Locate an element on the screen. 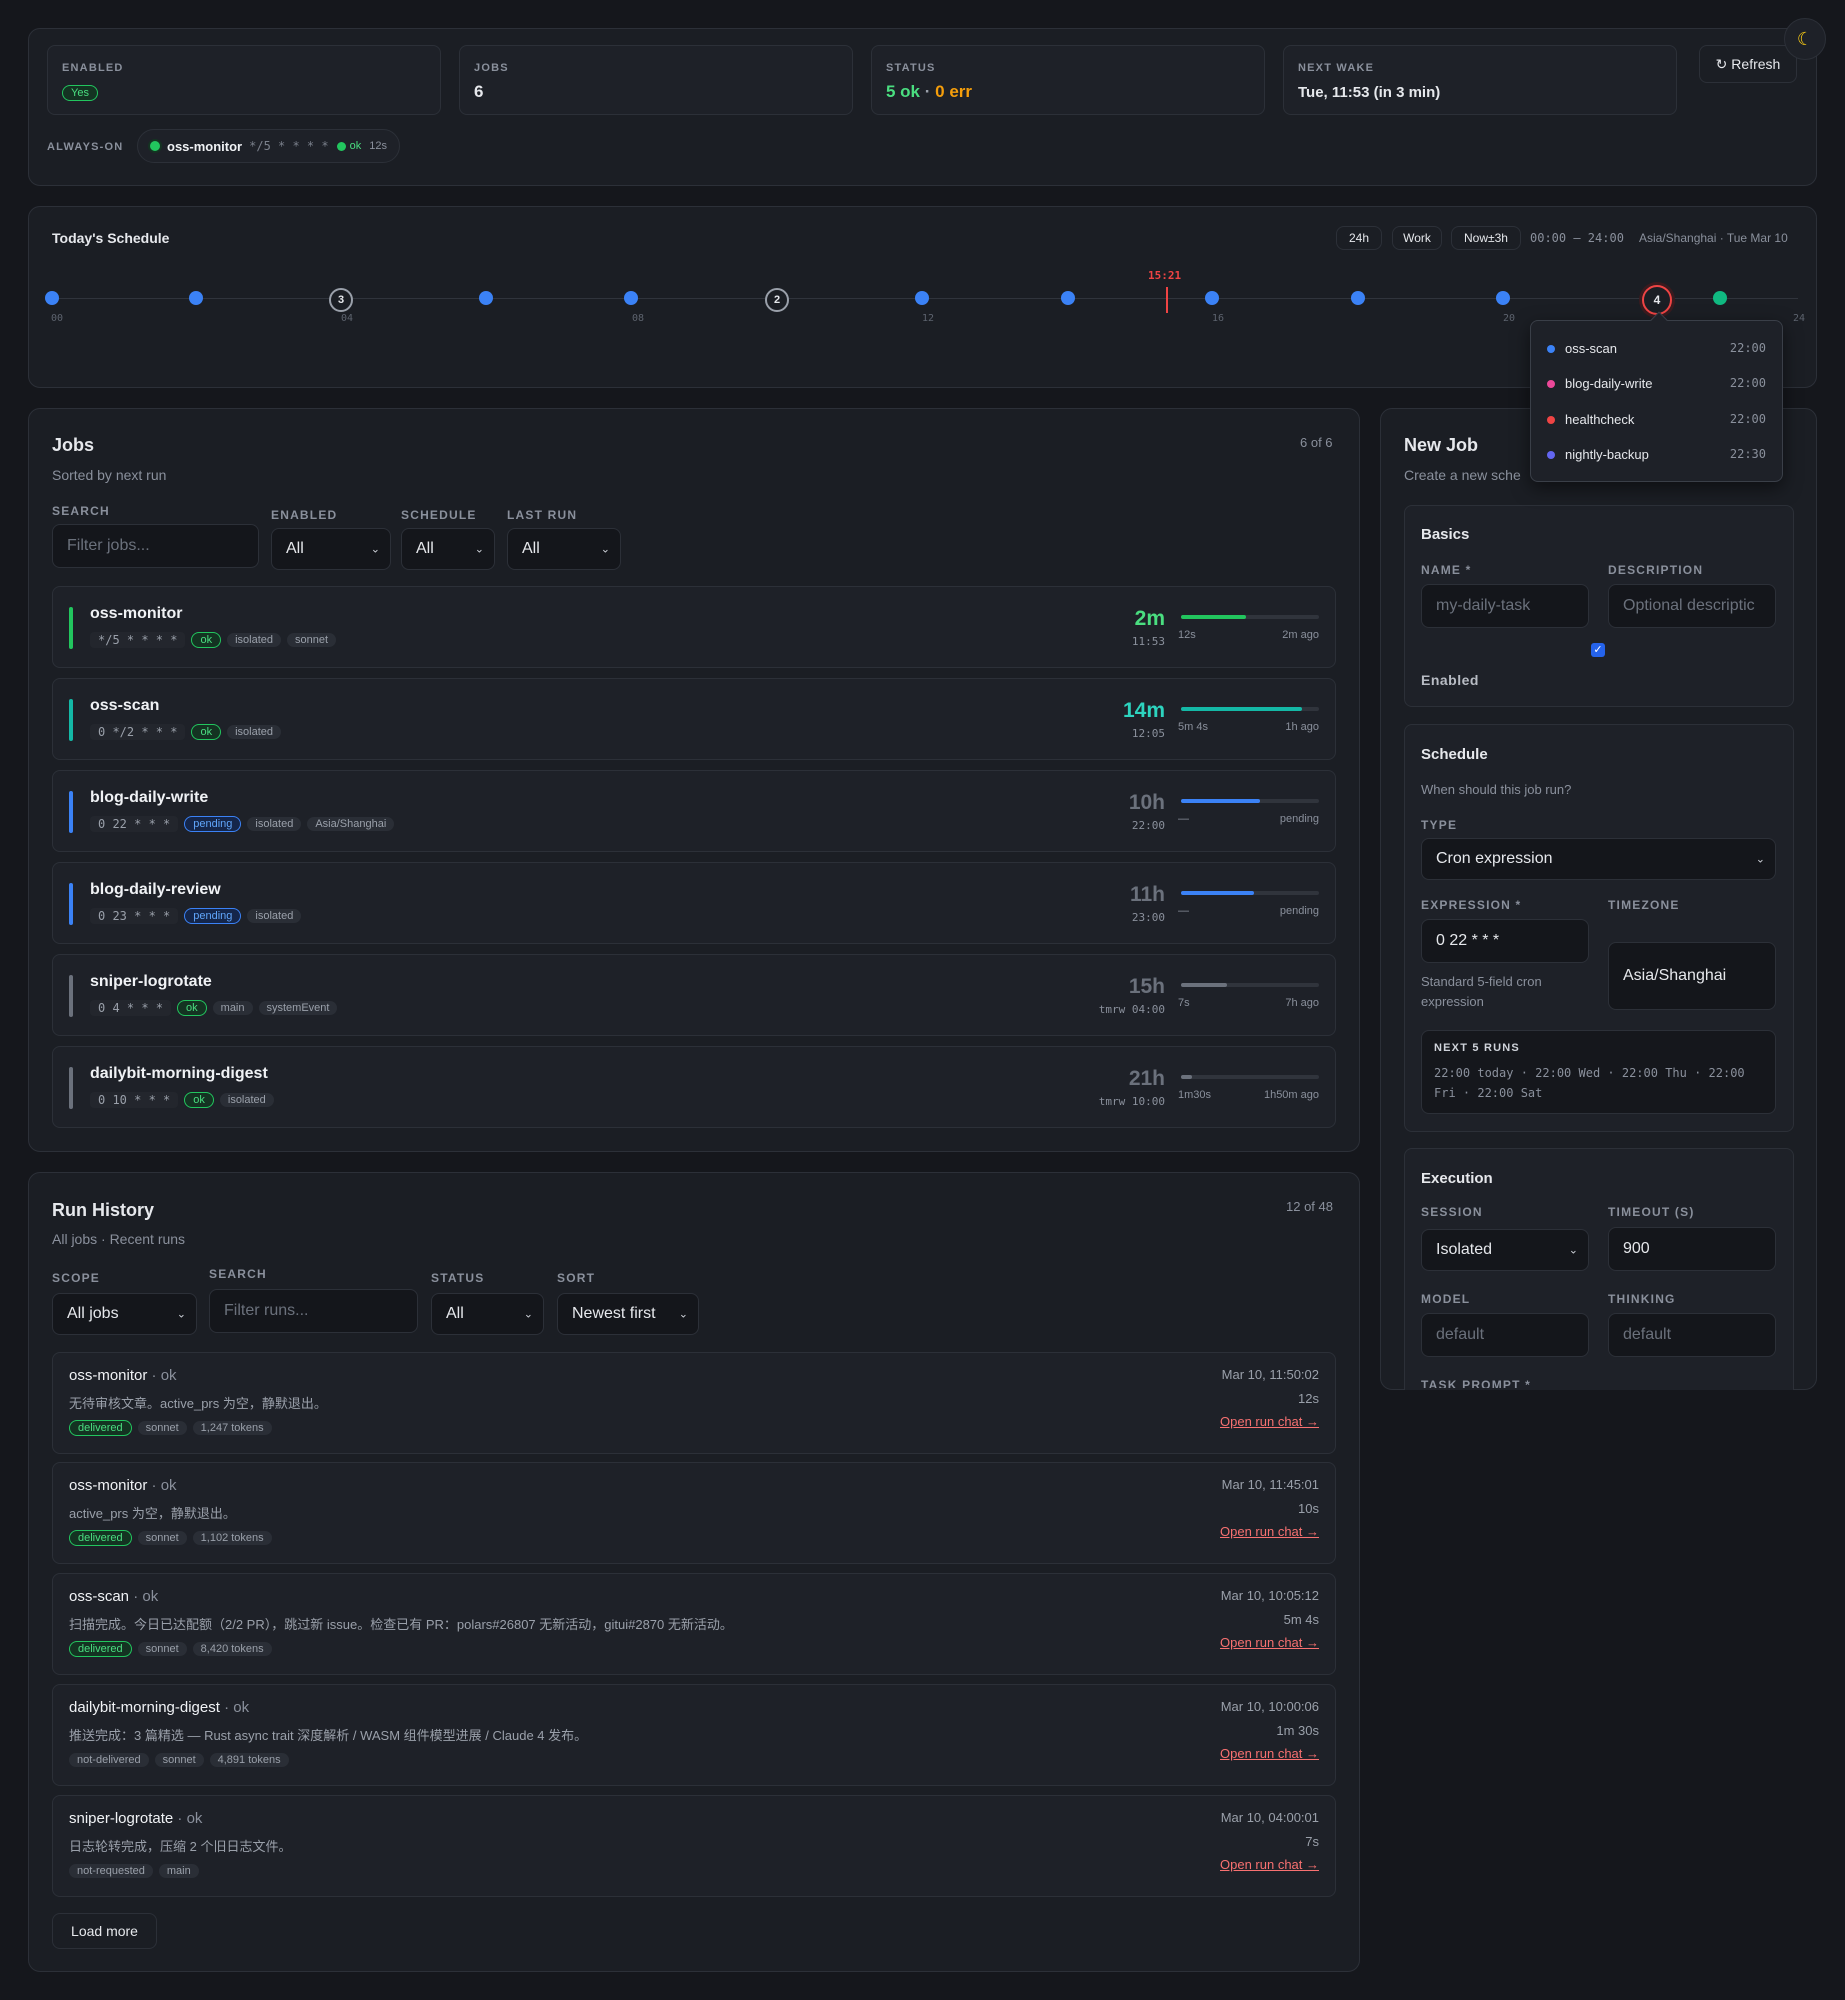 The height and width of the screenshot is (2000, 1845). run-tag: 8,420 tokens is located at coordinates (232, 1649).